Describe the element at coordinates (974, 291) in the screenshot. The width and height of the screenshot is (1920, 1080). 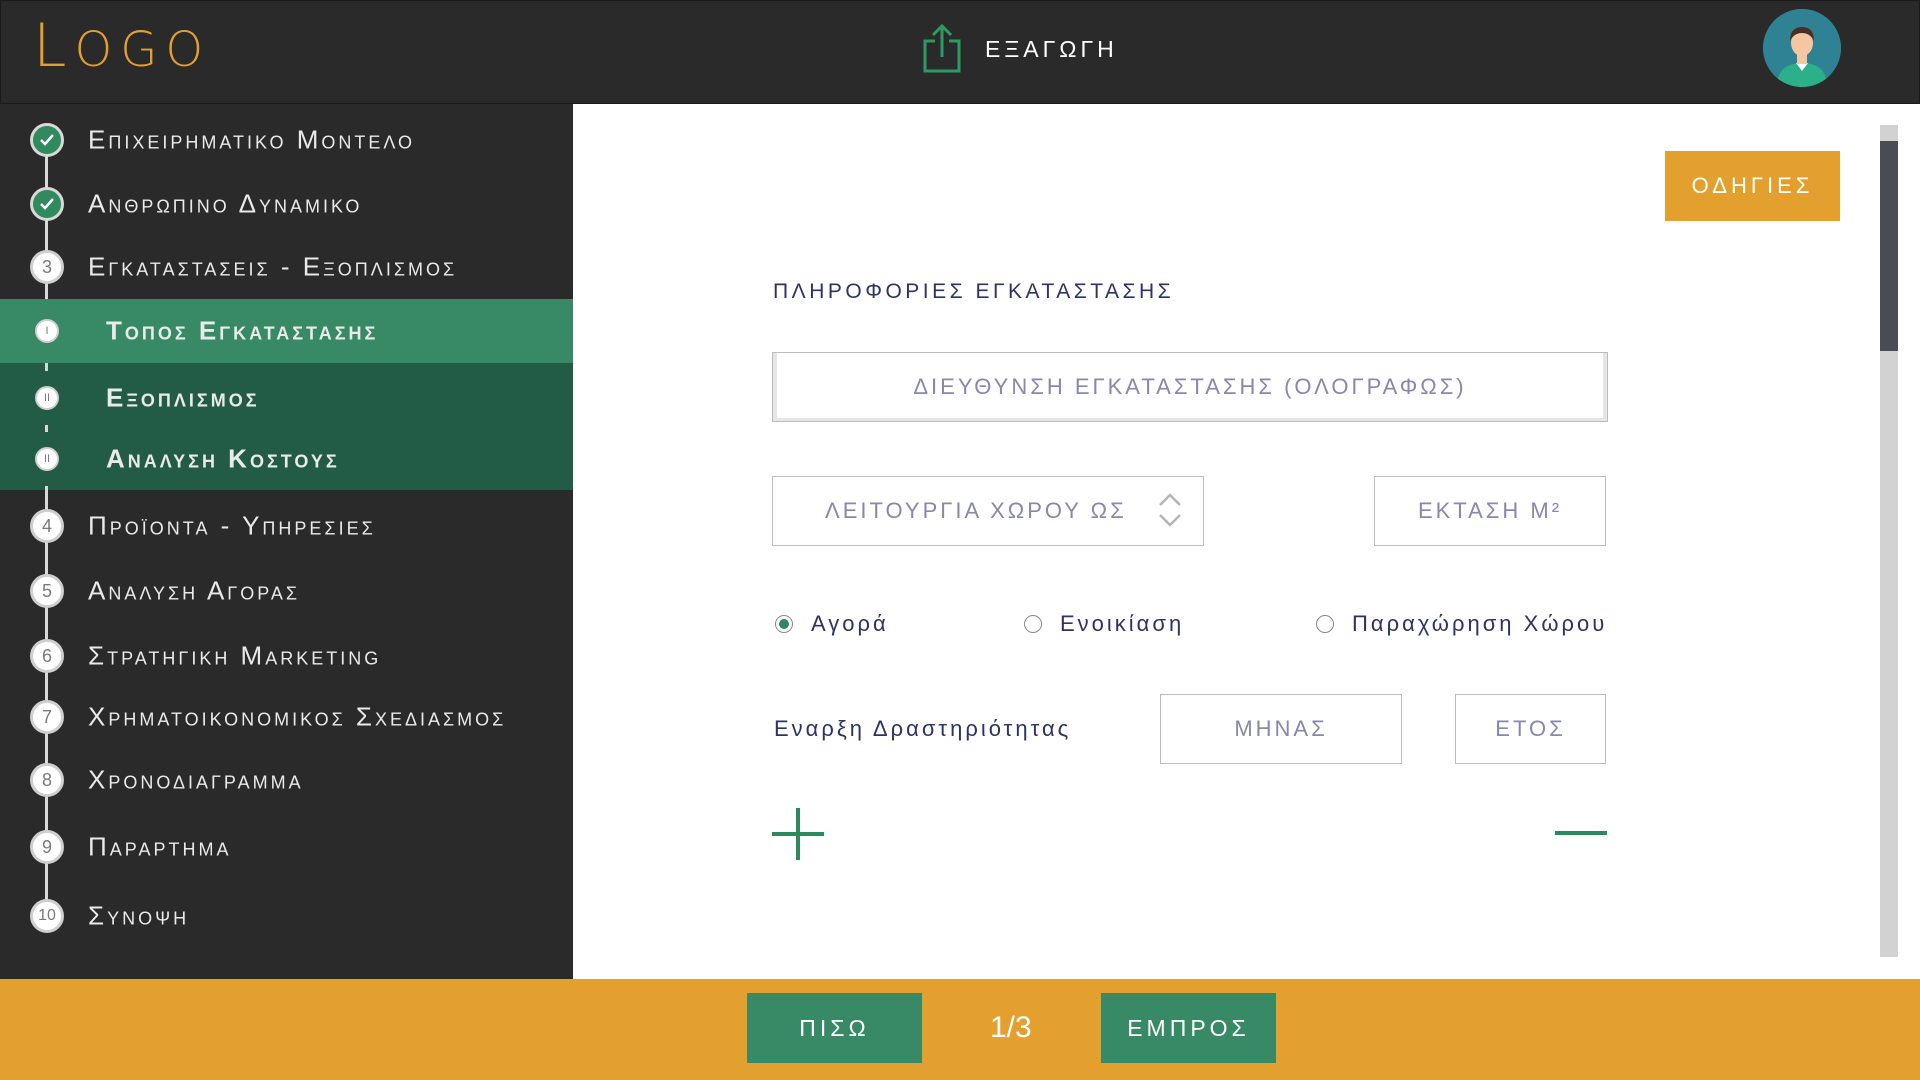
I see `section-title: ΠΛΗΡΟΦΟΡΙΕΣ ΕΓΚΑΤΑΣΤΑΣΗΣ` at that location.